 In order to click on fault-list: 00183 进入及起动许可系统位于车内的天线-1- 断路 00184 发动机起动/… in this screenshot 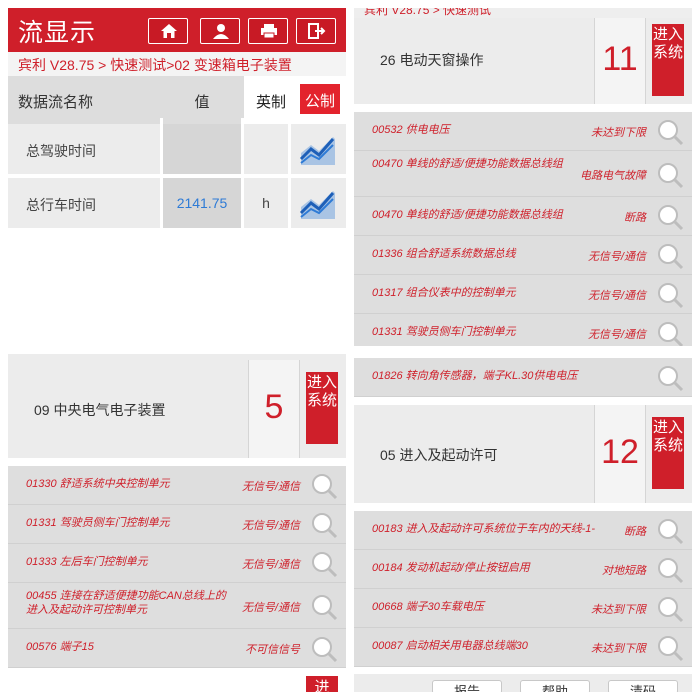, I will do `click(523, 589)`.